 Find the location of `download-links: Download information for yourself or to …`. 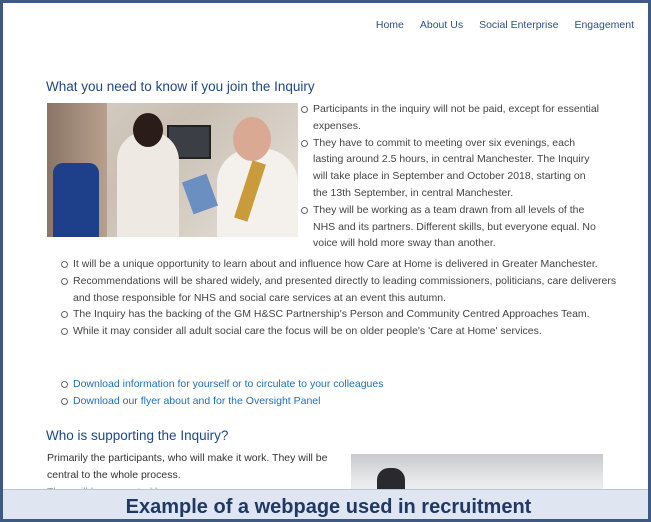

download-links: Download information for yourself or to … is located at coordinates (346, 392).